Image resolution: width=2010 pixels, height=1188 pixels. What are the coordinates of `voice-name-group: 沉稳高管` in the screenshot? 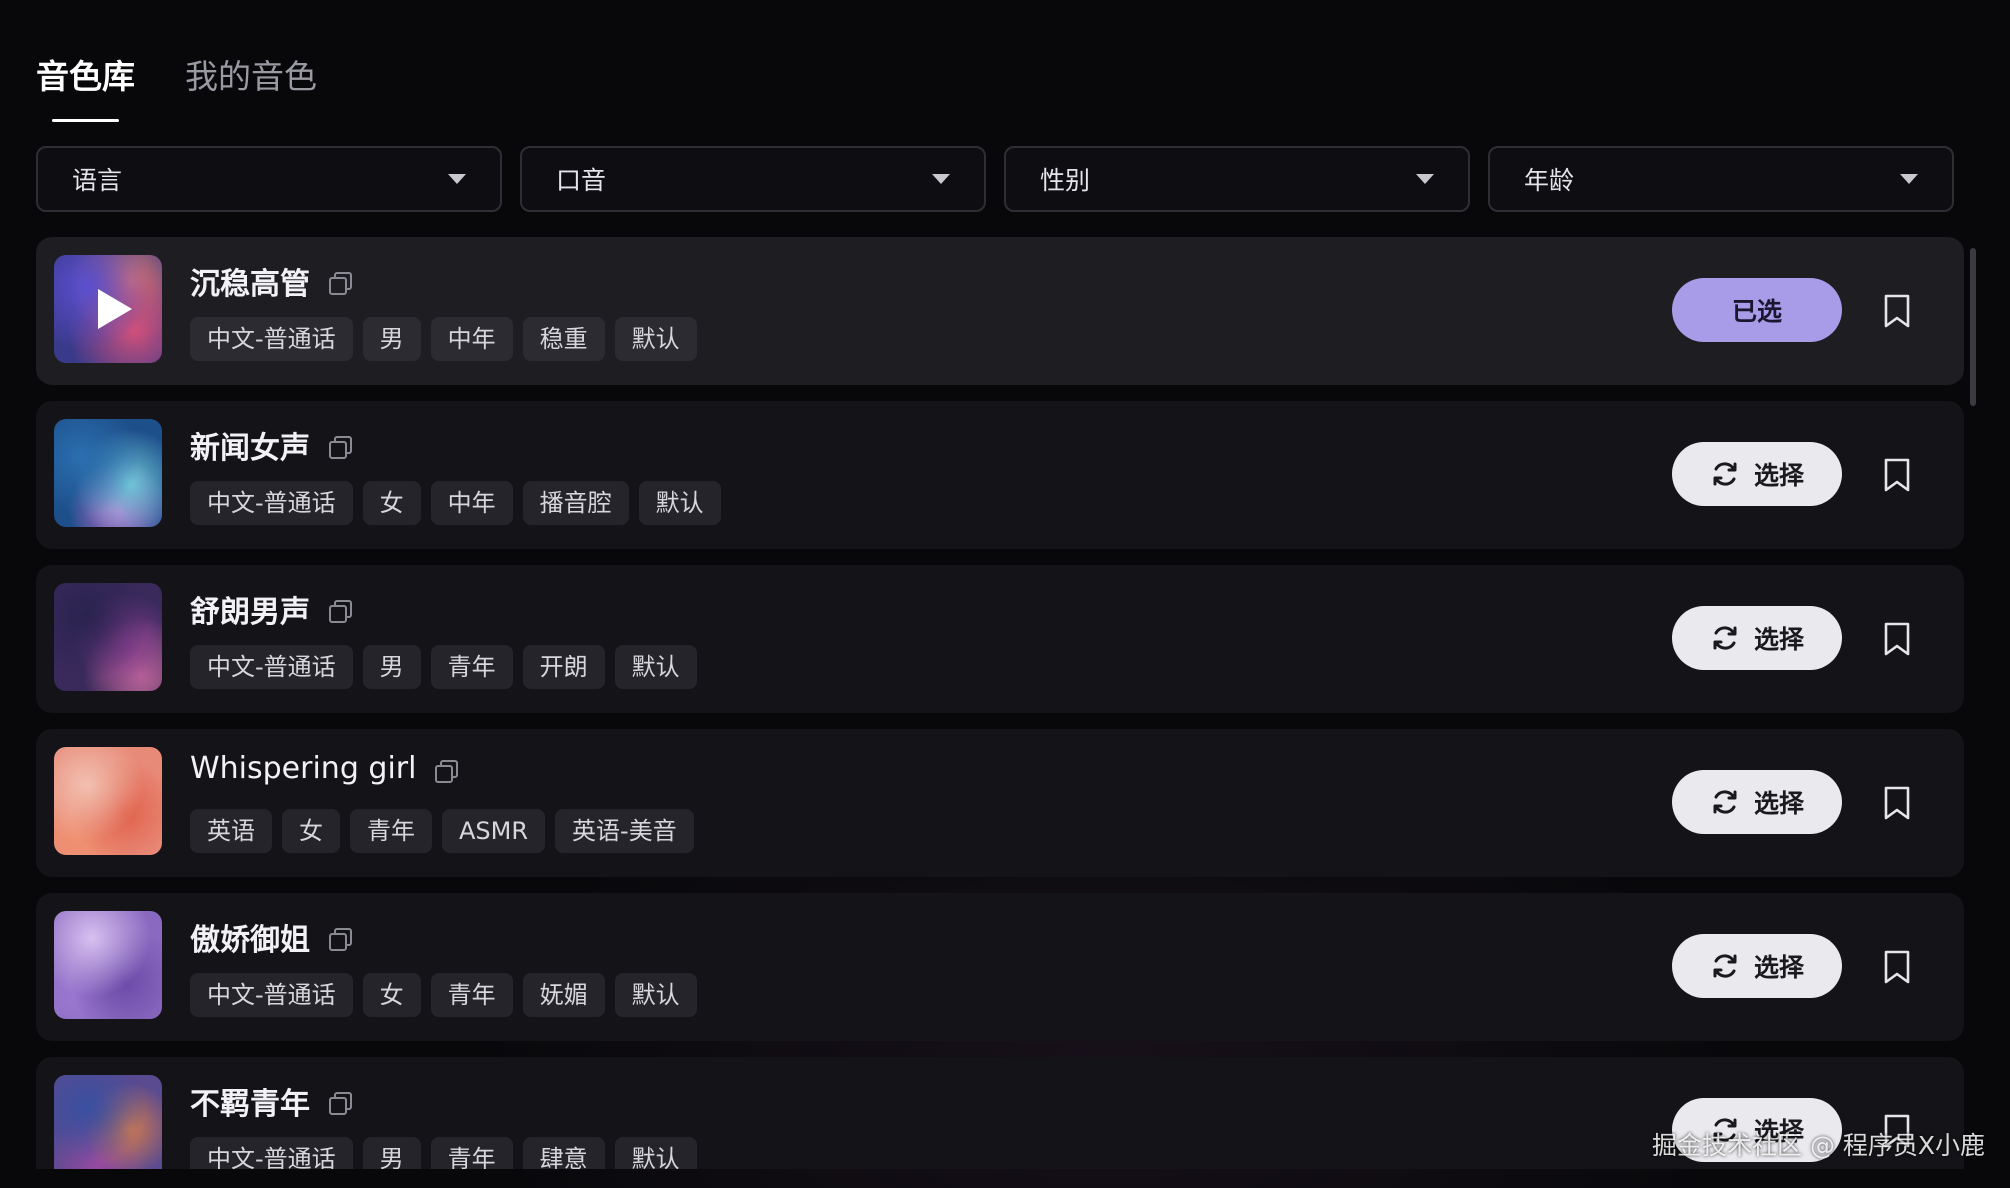 It's located at (271, 281).